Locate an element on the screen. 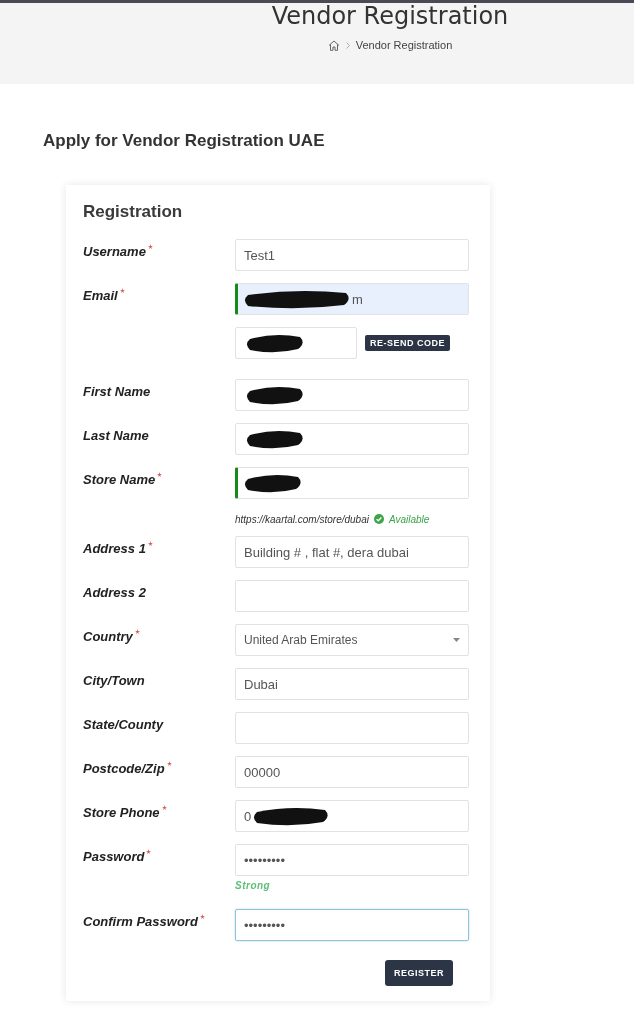 This screenshot has height=1024, width=634. home-icon is located at coordinates (333, 45).